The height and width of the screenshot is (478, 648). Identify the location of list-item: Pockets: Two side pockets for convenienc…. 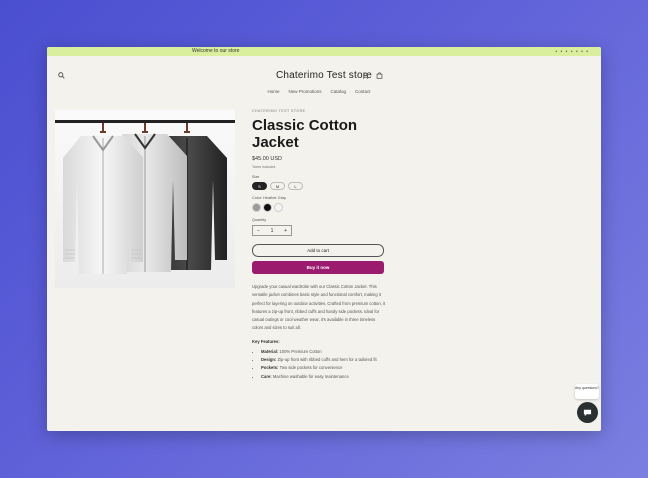
(324, 368).